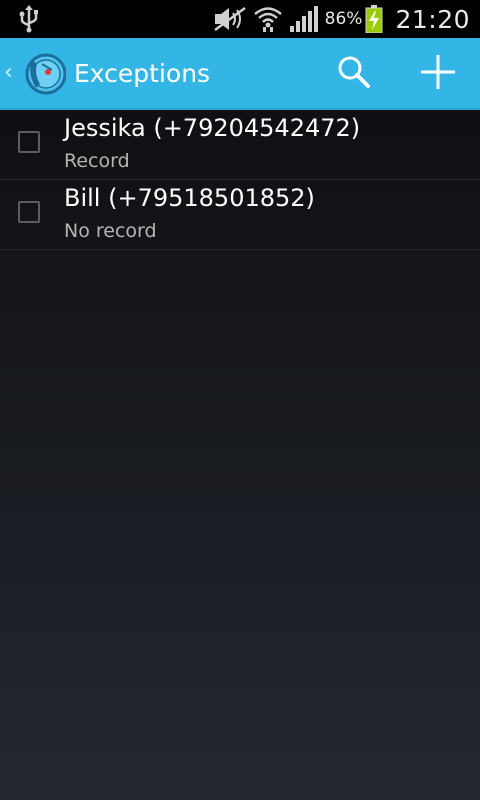 The image size is (480, 800). What do you see at coordinates (44, 74) in the screenshot?
I see `call-recorder-app-icon` at bounding box center [44, 74].